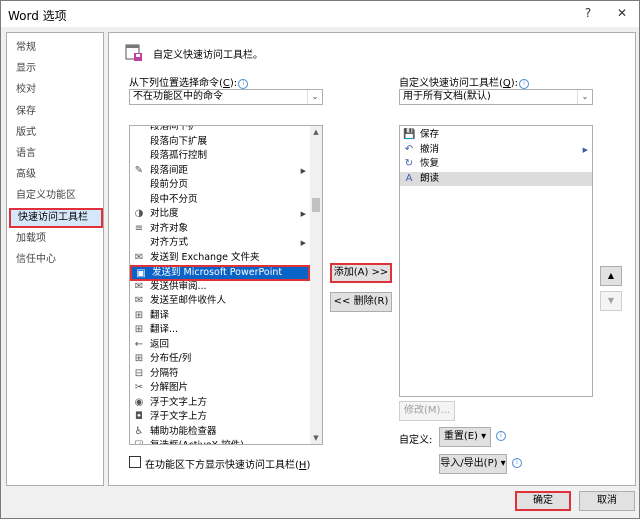 This screenshot has width=640, height=519. Describe the element at coordinates (141, 273) in the screenshot. I see `command-icon: ▣` at that location.